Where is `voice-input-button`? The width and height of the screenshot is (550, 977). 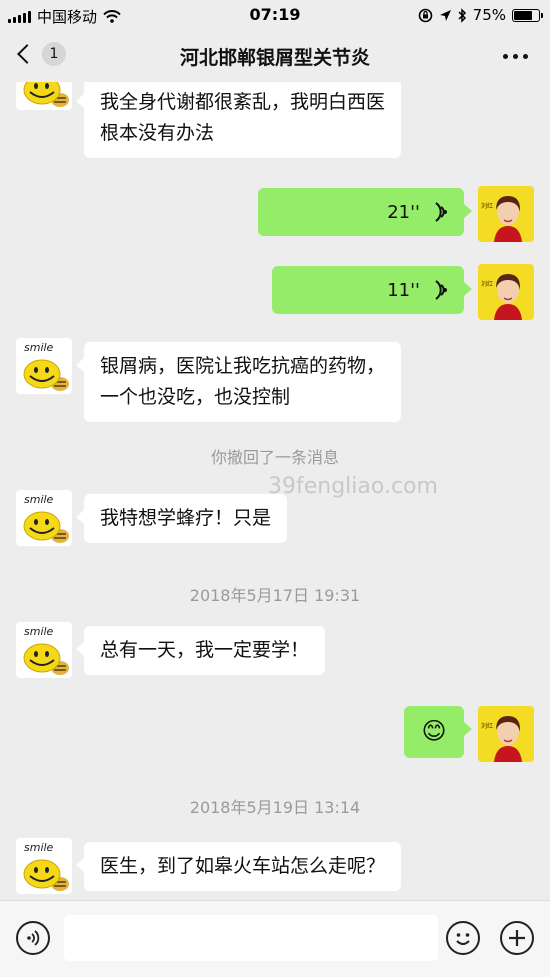 voice-input-button is located at coordinates (33, 938).